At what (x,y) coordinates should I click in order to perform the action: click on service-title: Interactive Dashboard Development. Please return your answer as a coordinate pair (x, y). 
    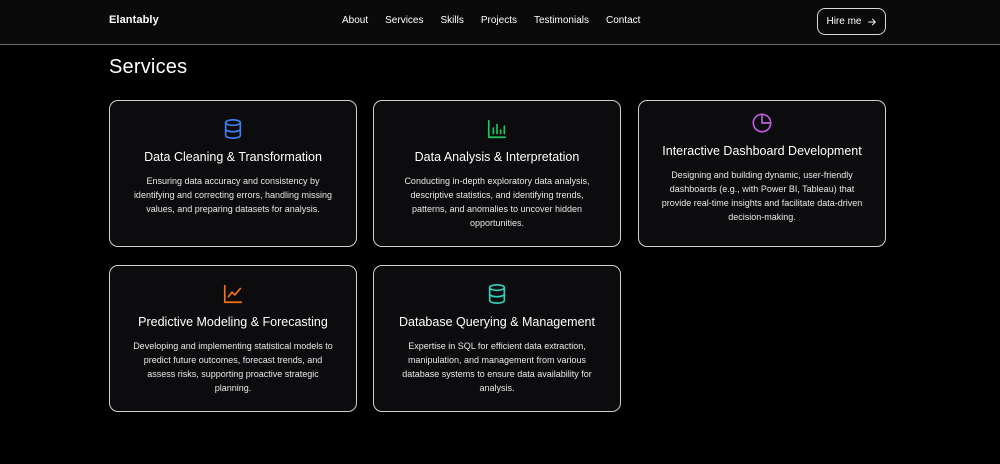
    Looking at the image, I should click on (762, 151).